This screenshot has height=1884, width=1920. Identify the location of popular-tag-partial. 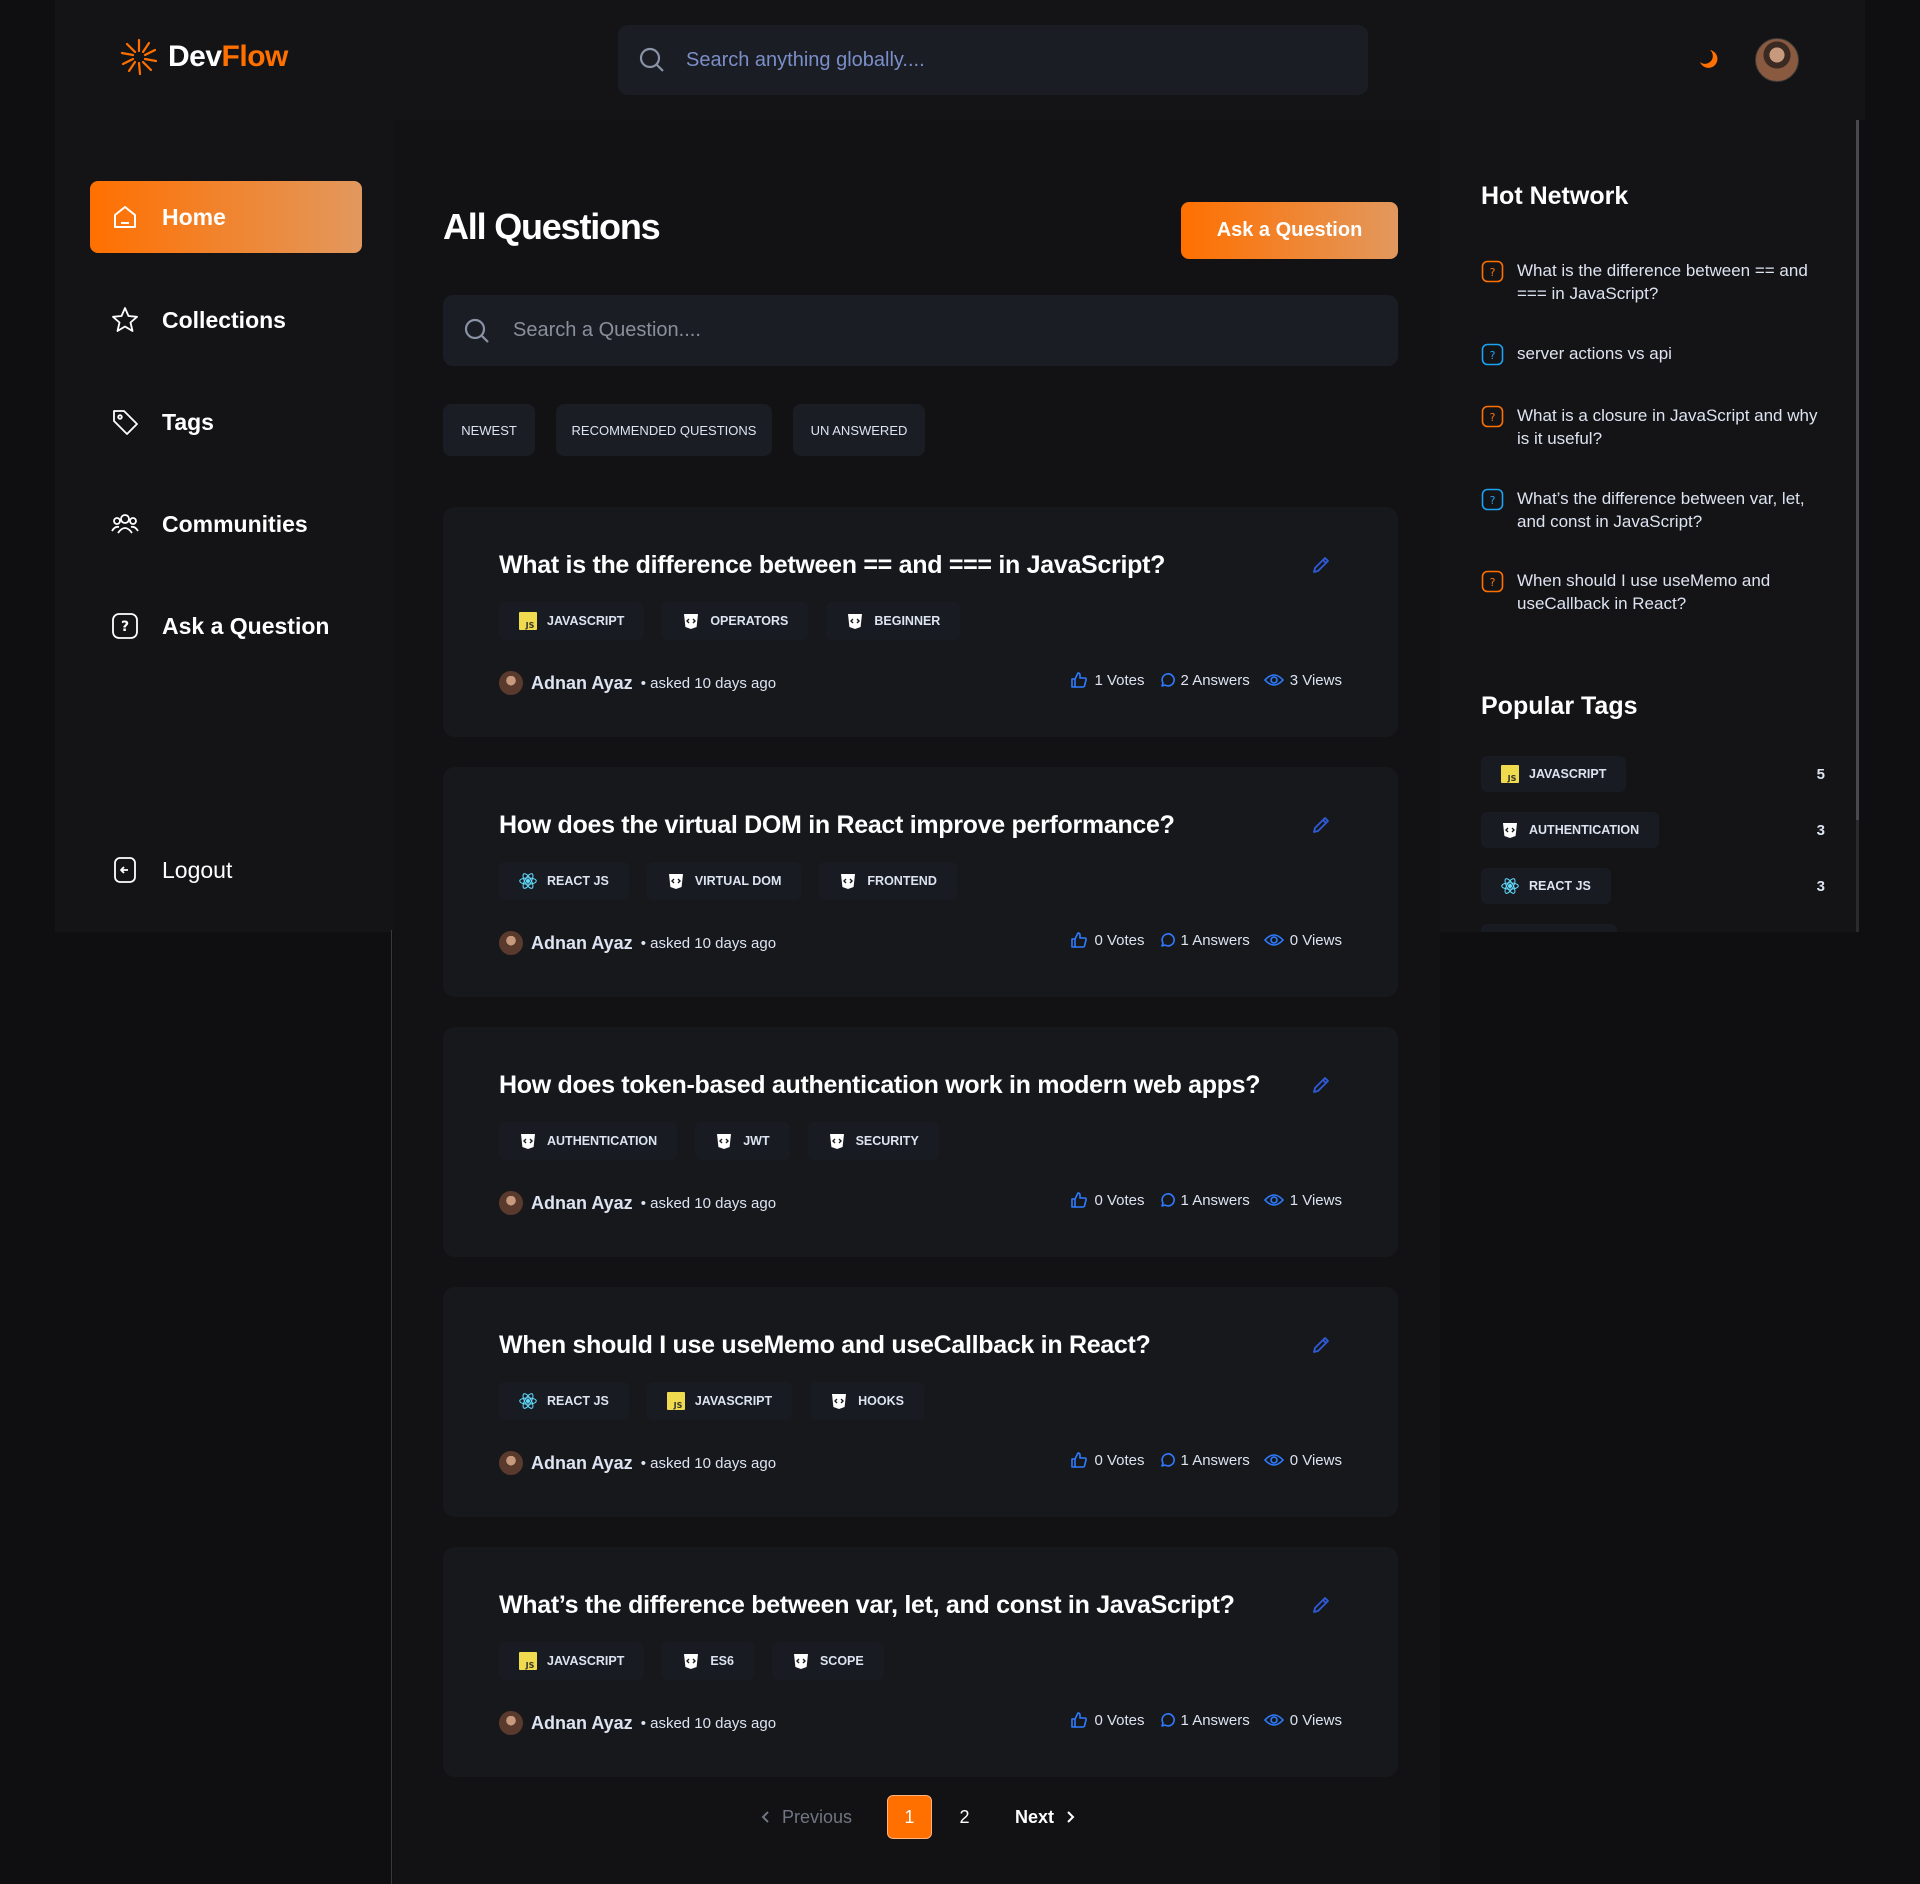
(1549, 928).